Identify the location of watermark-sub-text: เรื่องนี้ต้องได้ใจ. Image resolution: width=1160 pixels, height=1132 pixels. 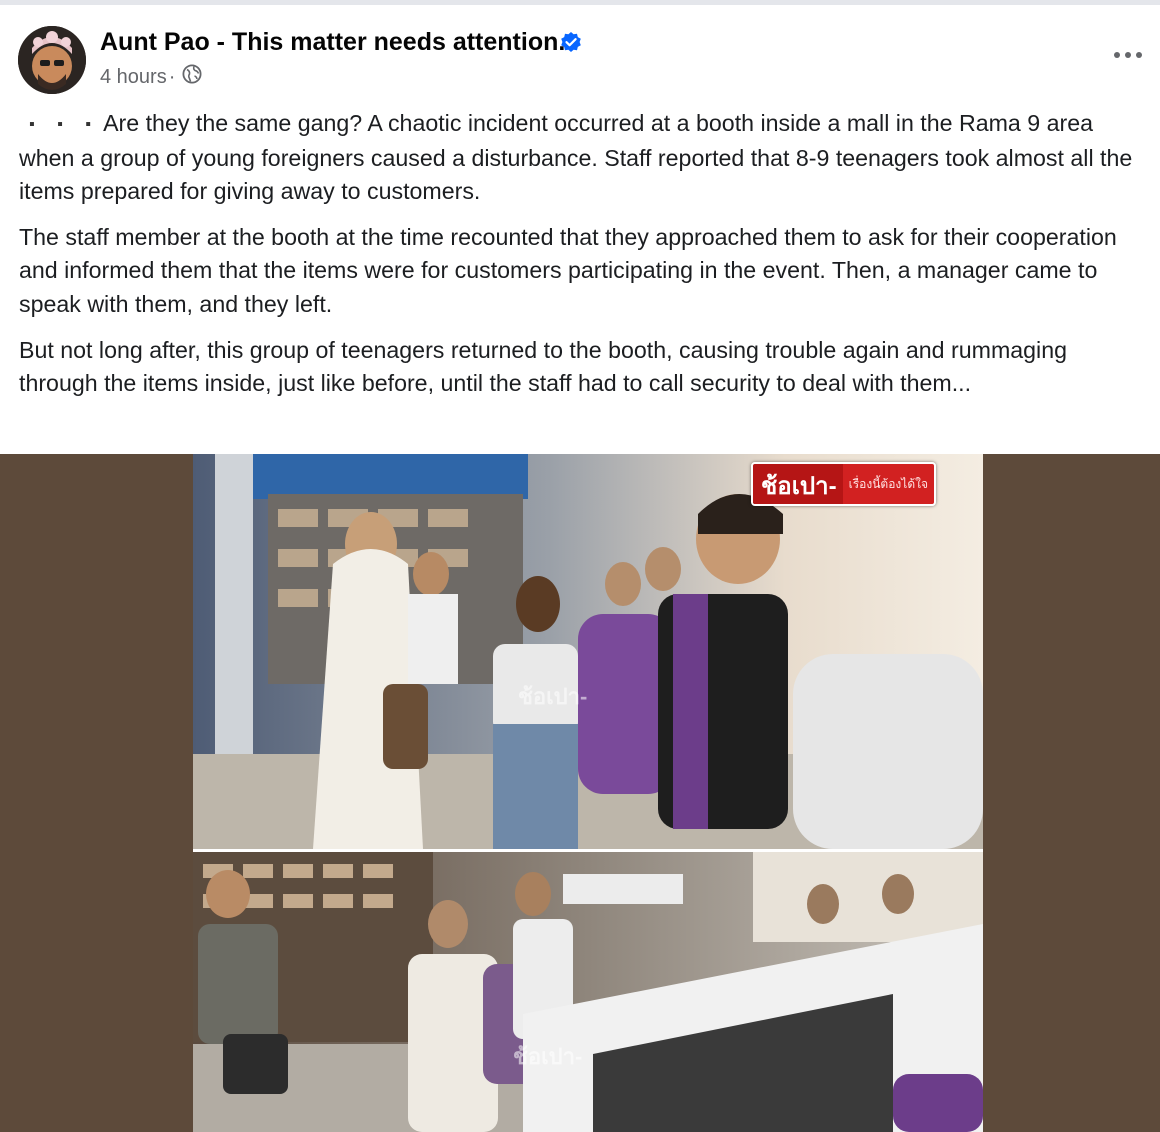
(888, 484).